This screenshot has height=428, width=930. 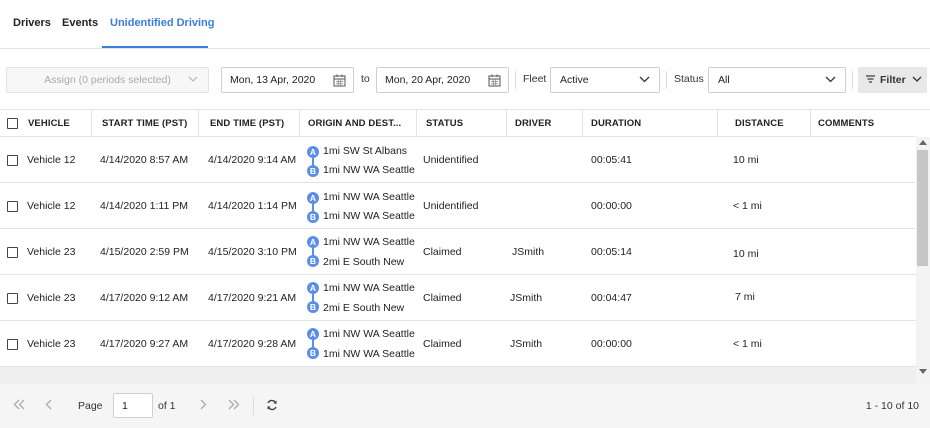 What do you see at coordinates (162, 23) in the screenshot?
I see `tab-unidentified-driving: Unidentified Driving` at bounding box center [162, 23].